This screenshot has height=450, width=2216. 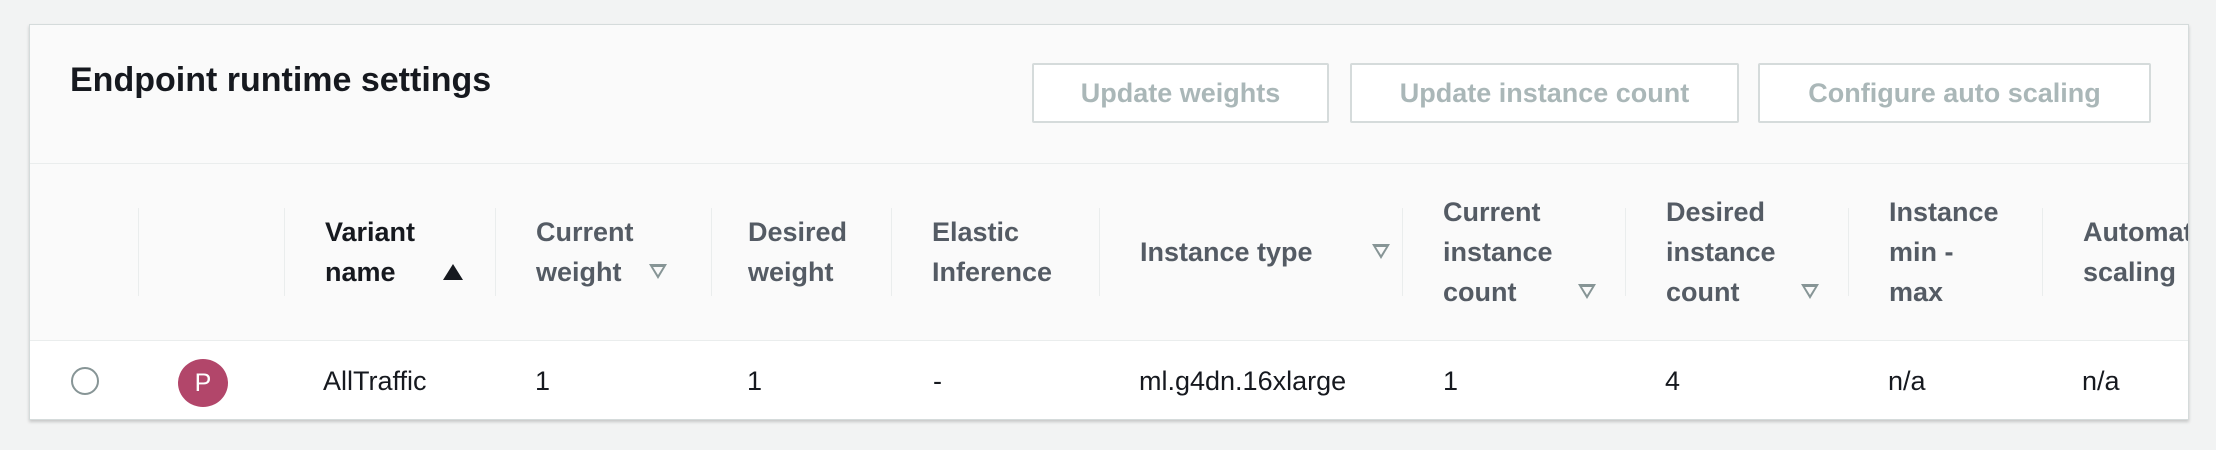 What do you see at coordinates (1498, 252) in the screenshot?
I see `column-header-label: Current instance count` at bounding box center [1498, 252].